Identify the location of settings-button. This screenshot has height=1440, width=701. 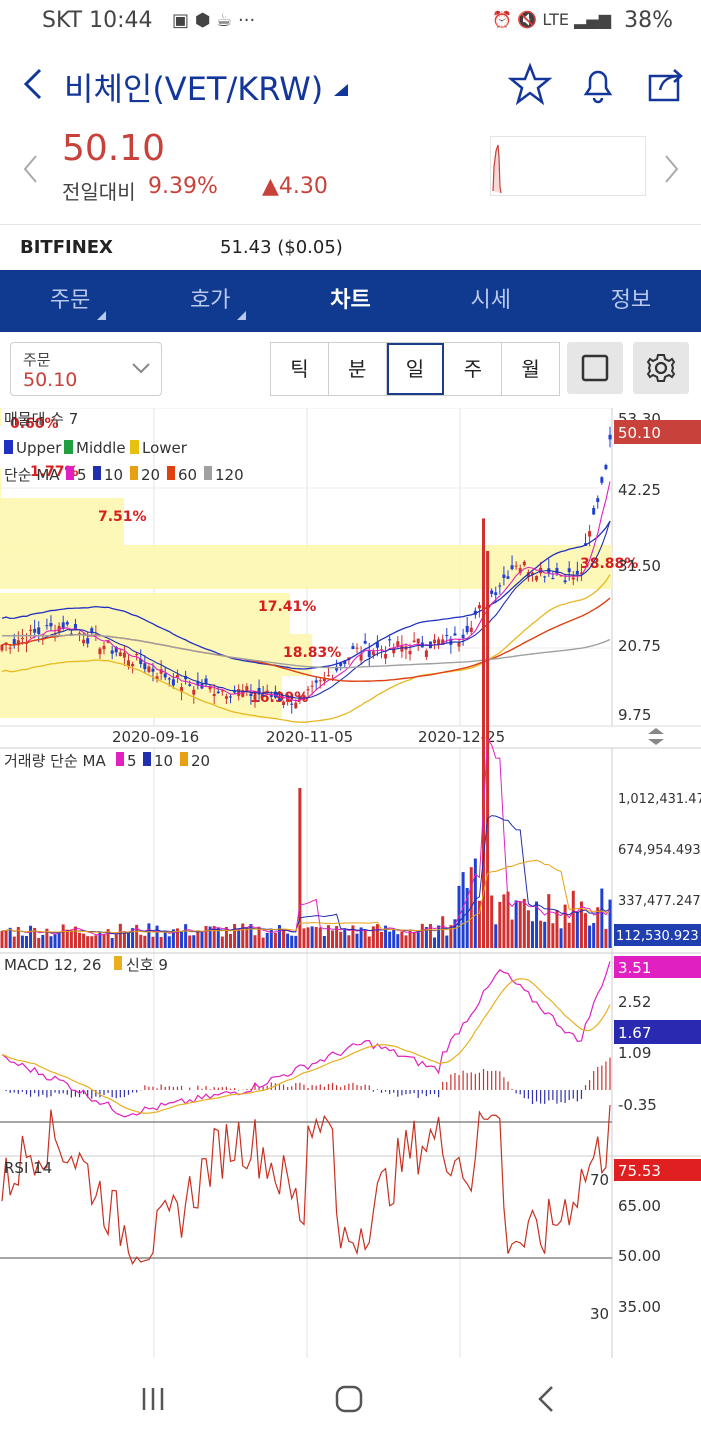
(661, 368).